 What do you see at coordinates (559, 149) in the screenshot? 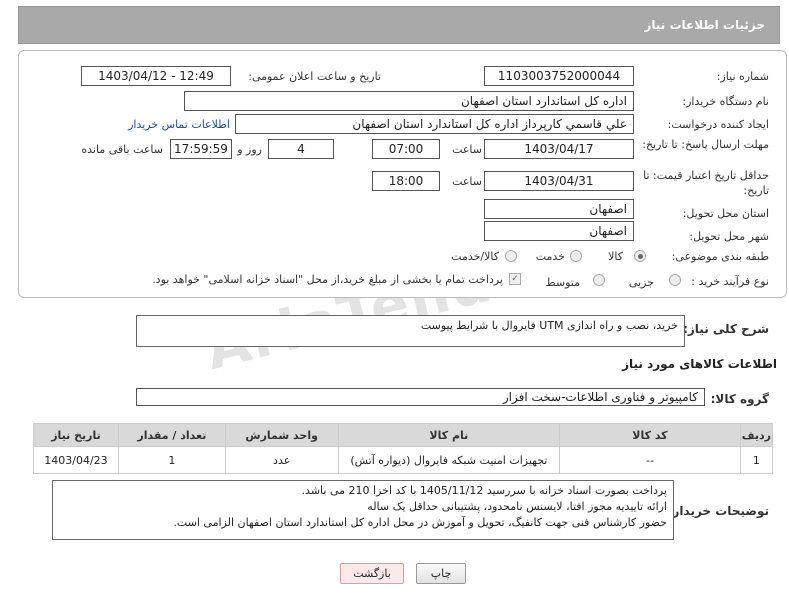
I see `deadline-date-field: 1403/04/17` at bounding box center [559, 149].